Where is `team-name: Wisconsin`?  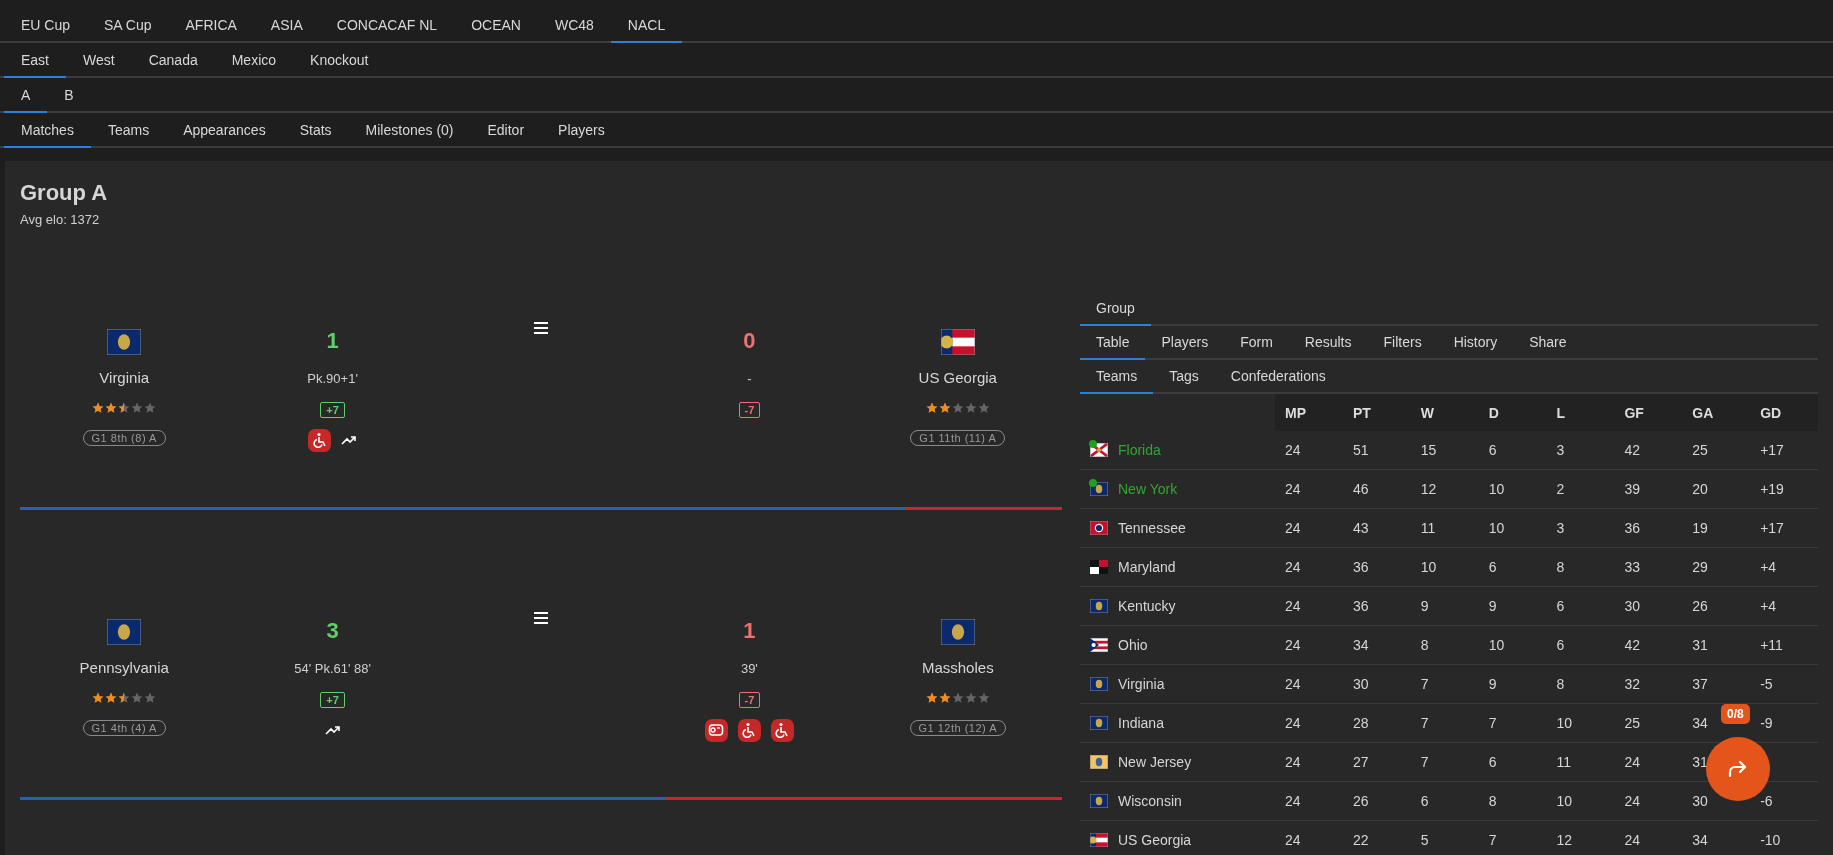
team-name: Wisconsin is located at coordinates (1150, 801).